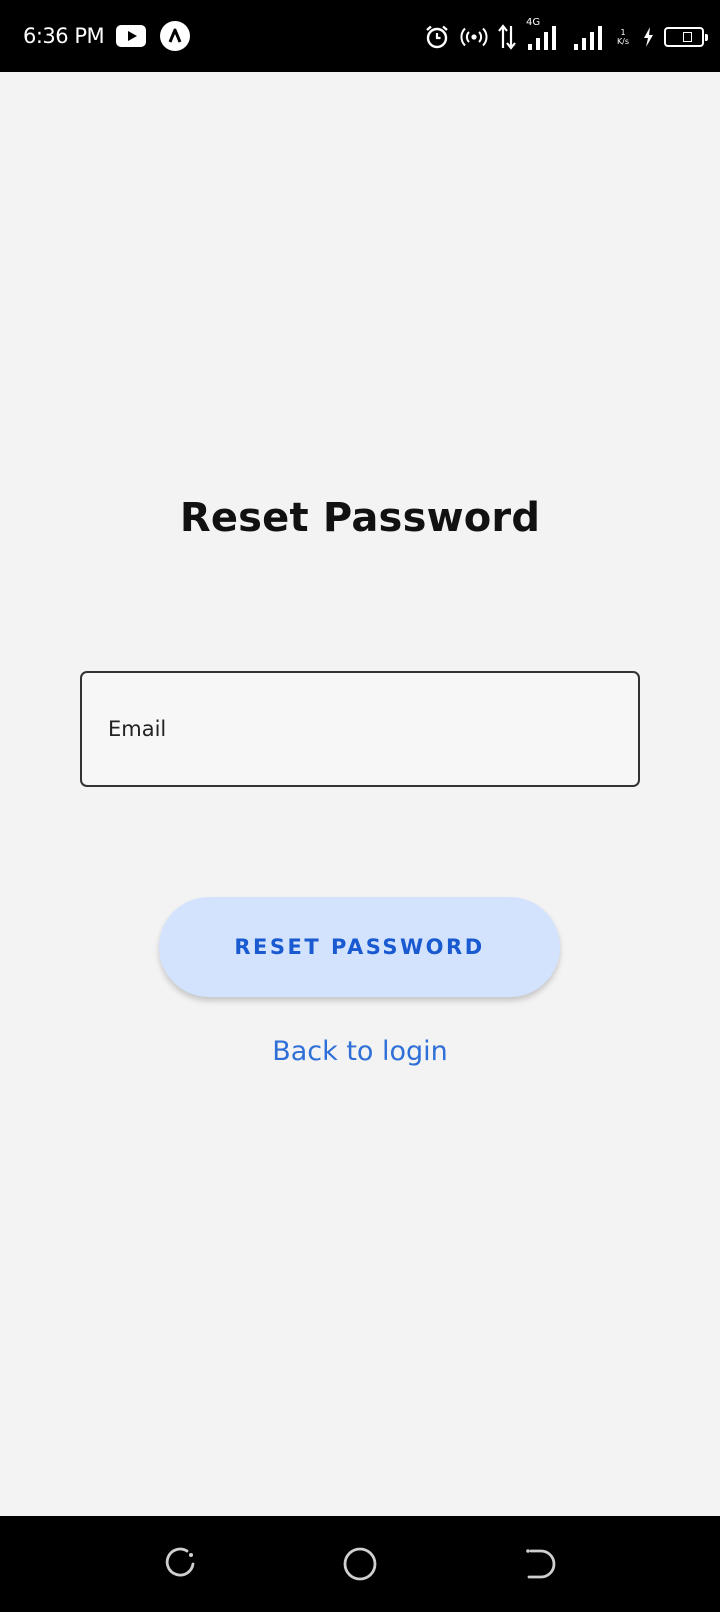 Image resolution: width=720 pixels, height=1612 pixels. I want to click on back-button, so click(540, 1564).